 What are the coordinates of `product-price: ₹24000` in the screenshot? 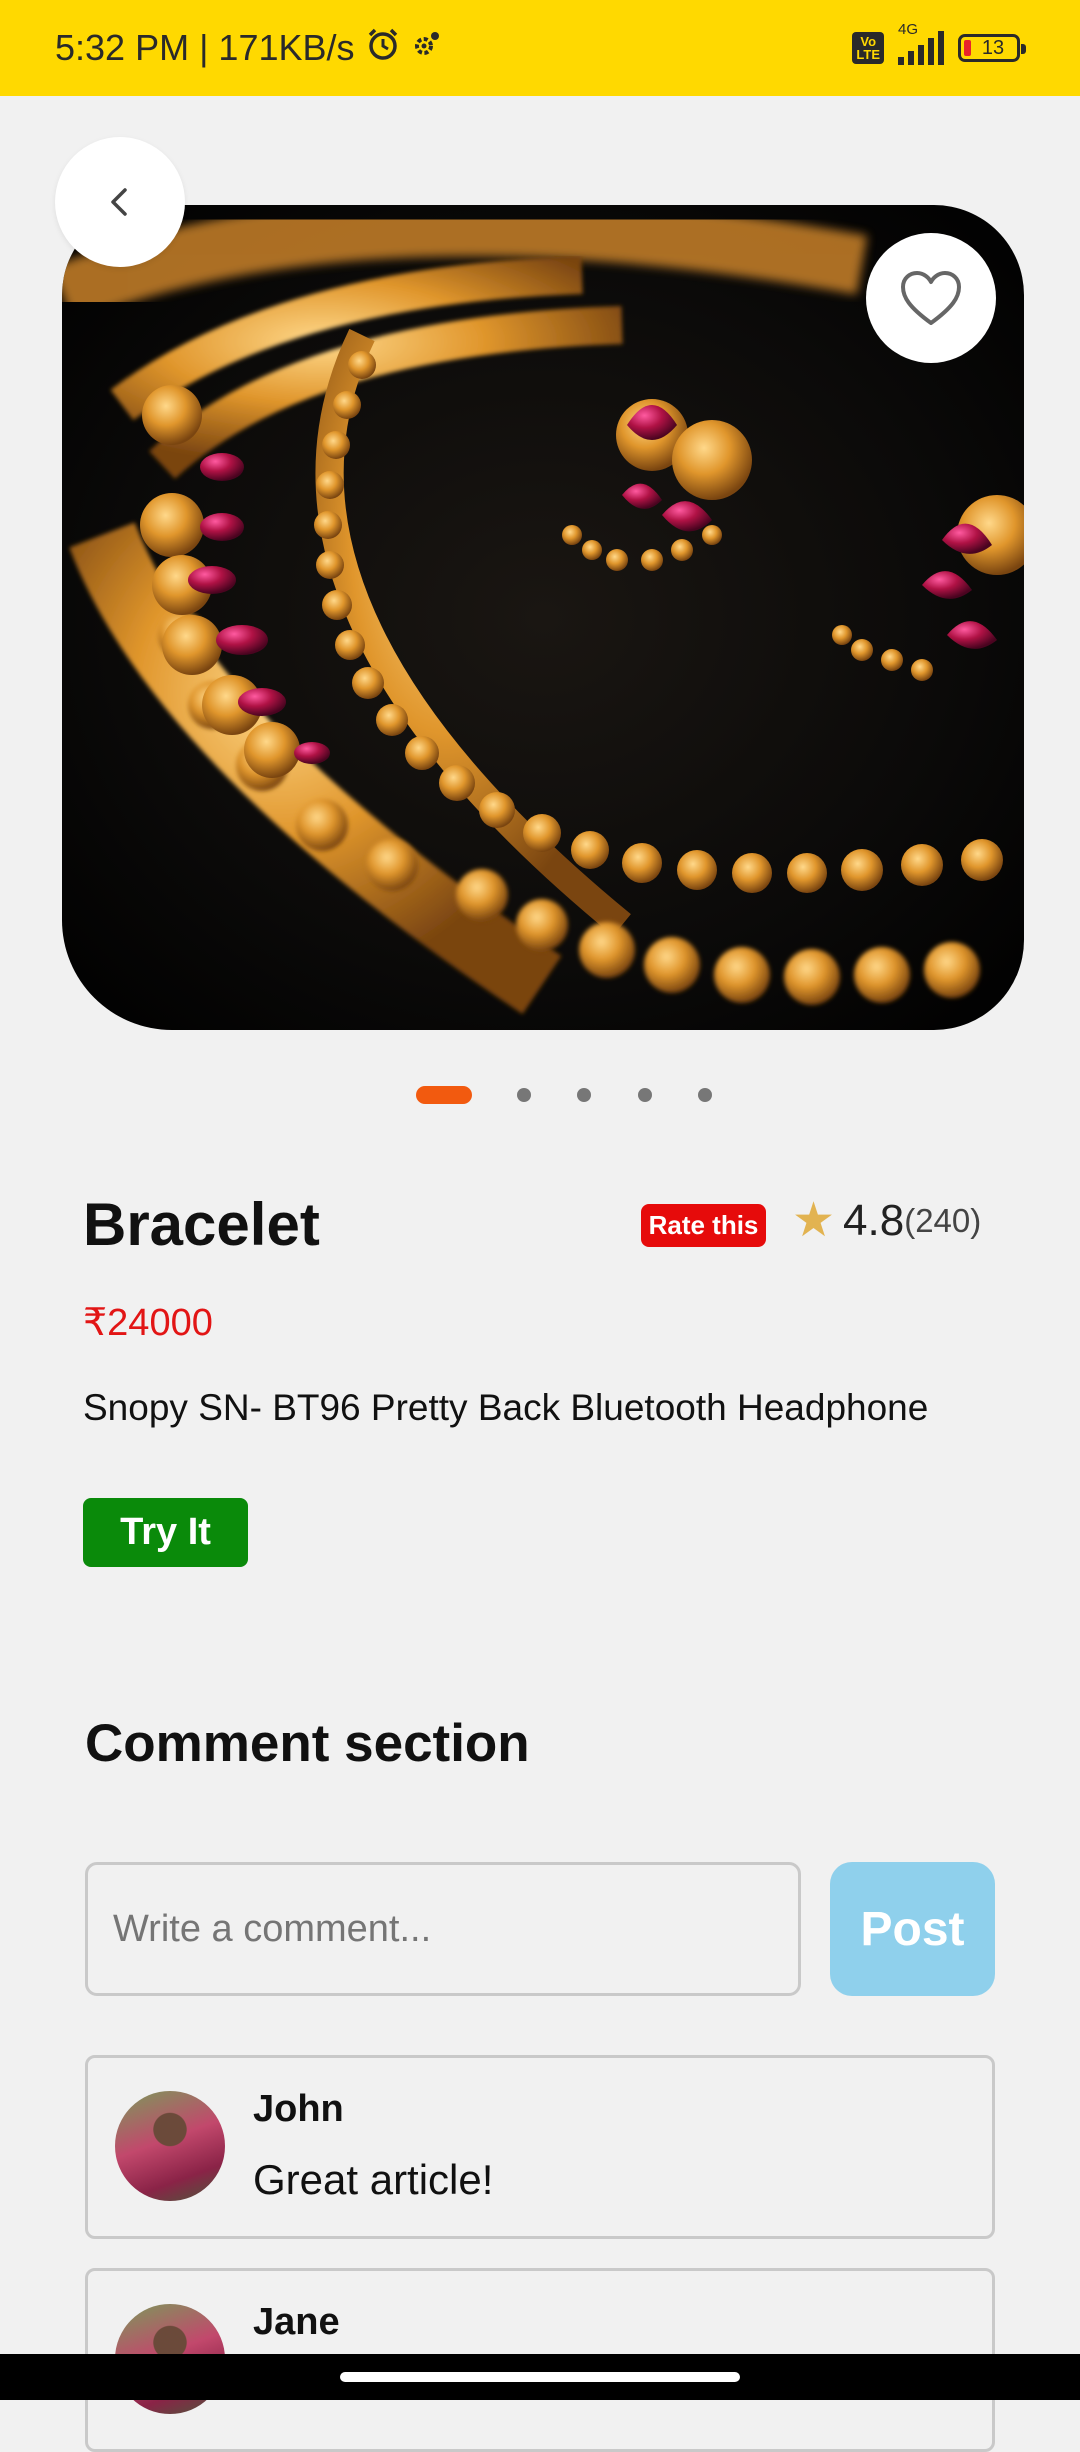 It's located at (148, 1323).